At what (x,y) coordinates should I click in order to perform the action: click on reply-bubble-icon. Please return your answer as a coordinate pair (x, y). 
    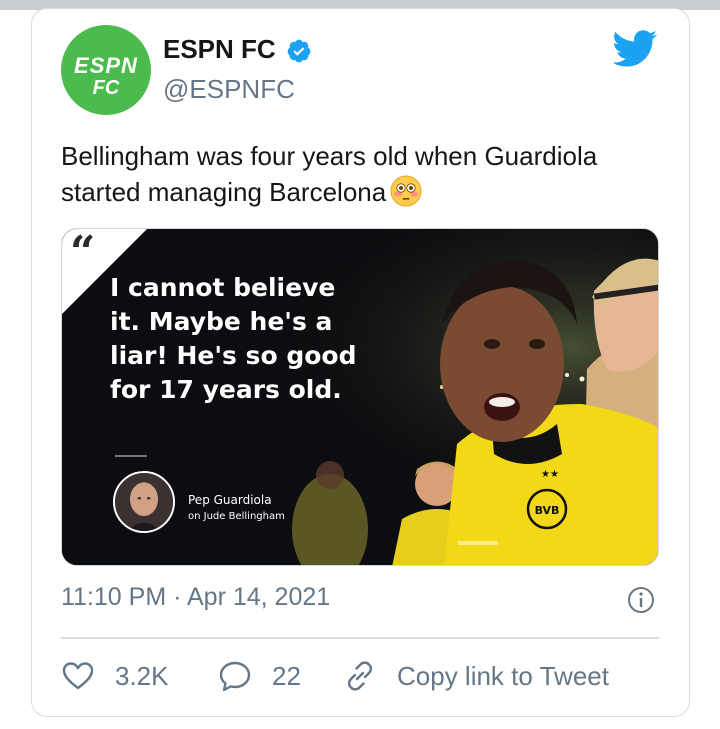
    Looking at the image, I should click on (235, 676).